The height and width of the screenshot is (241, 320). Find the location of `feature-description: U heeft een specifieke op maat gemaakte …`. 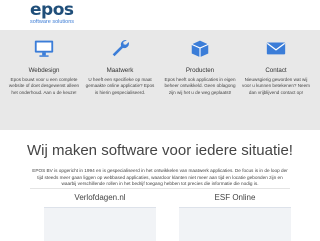

feature-description: U heeft een specifieke op maat gemaakte … is located at coordinates (120, 86).